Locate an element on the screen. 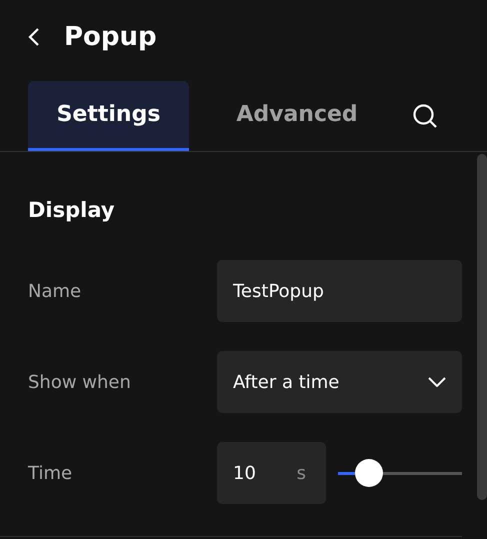 This screenshot has width=487, height=539. show-when-dropdown: After a time is located at coordinates (339, 382).